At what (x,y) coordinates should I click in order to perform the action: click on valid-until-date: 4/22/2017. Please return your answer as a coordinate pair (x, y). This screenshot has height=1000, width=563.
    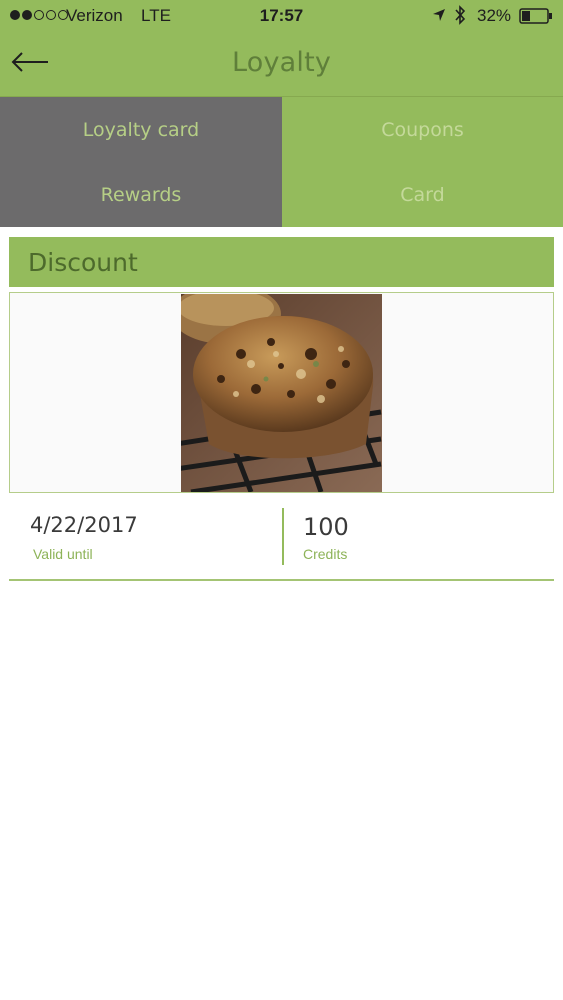
    Looking at the image, I should click on (84, 525).